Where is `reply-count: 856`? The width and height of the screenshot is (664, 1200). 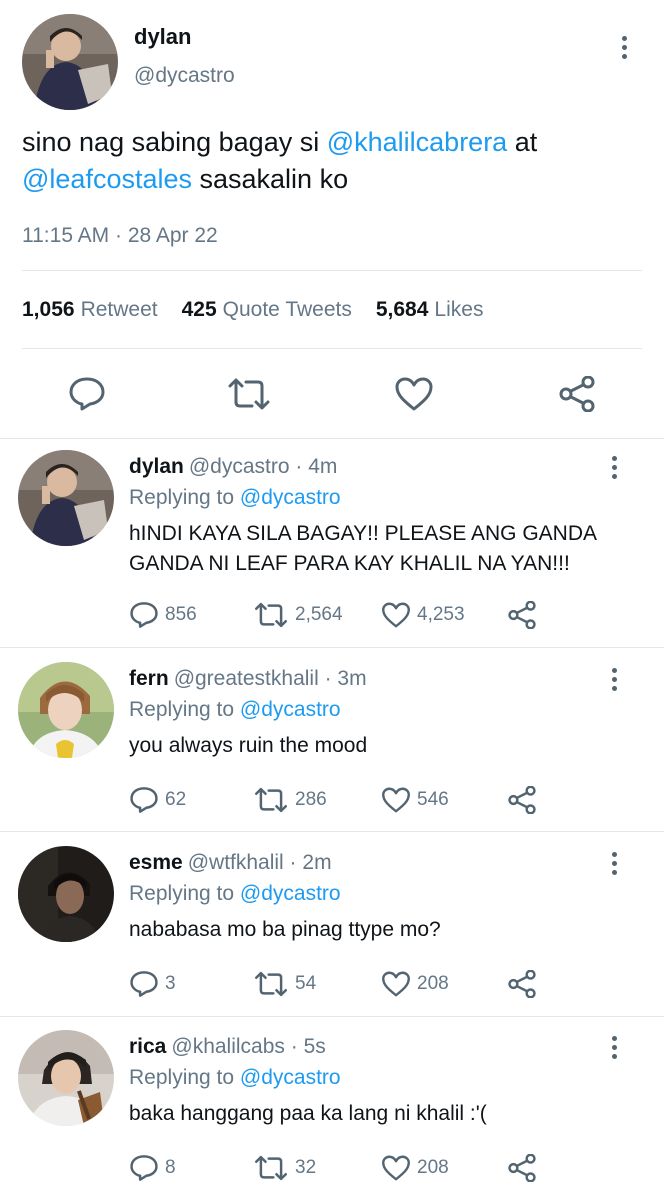 reply-count: 856 is located at coordinates (181, 614).